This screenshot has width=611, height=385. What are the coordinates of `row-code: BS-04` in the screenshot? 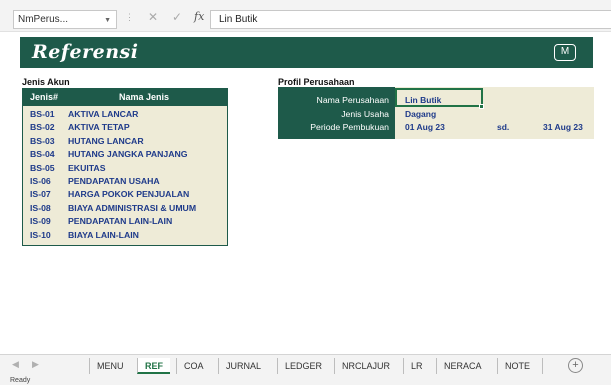 It's located at (42, 154).